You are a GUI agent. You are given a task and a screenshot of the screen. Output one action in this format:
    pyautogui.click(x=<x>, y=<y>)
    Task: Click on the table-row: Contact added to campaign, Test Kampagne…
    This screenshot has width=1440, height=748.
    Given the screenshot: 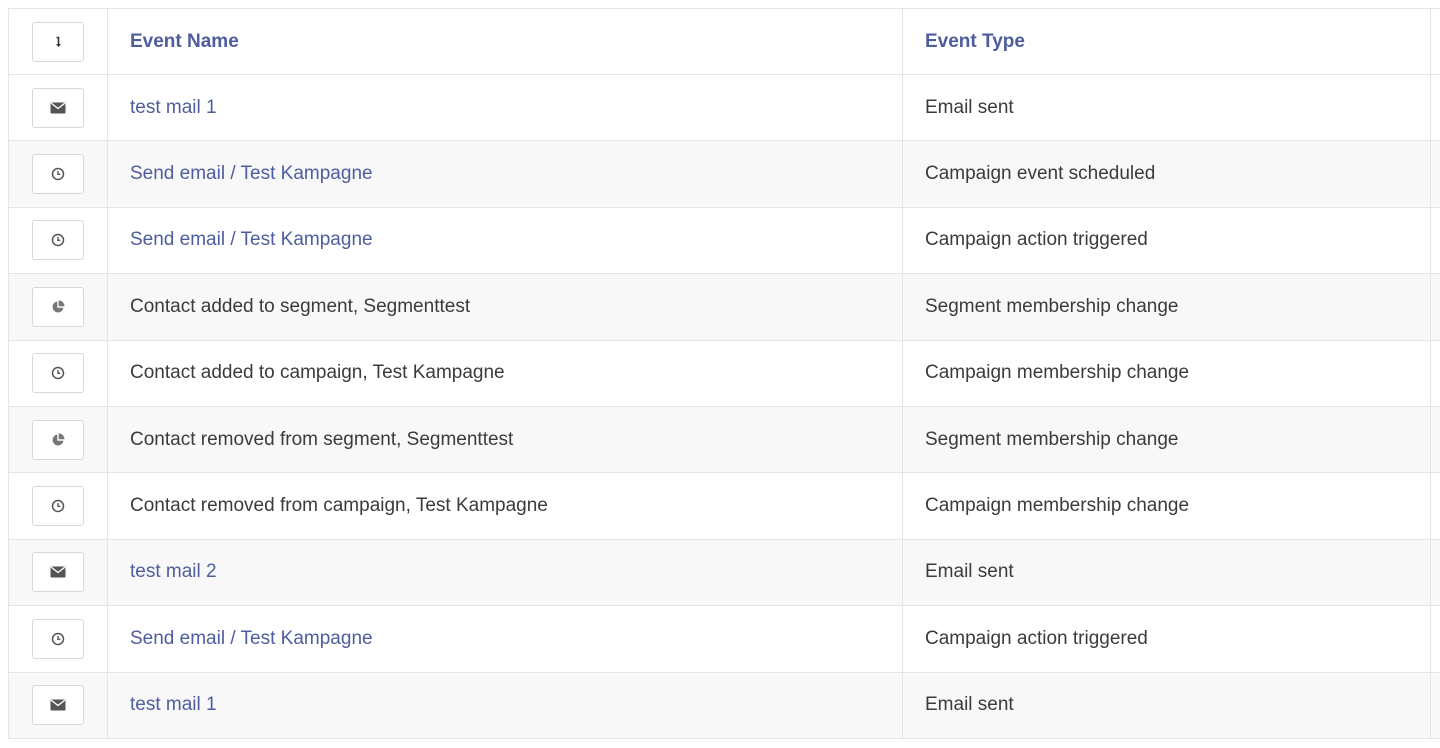 What is the action you would take?
    pyautogui.click(x=724, y=373)
    